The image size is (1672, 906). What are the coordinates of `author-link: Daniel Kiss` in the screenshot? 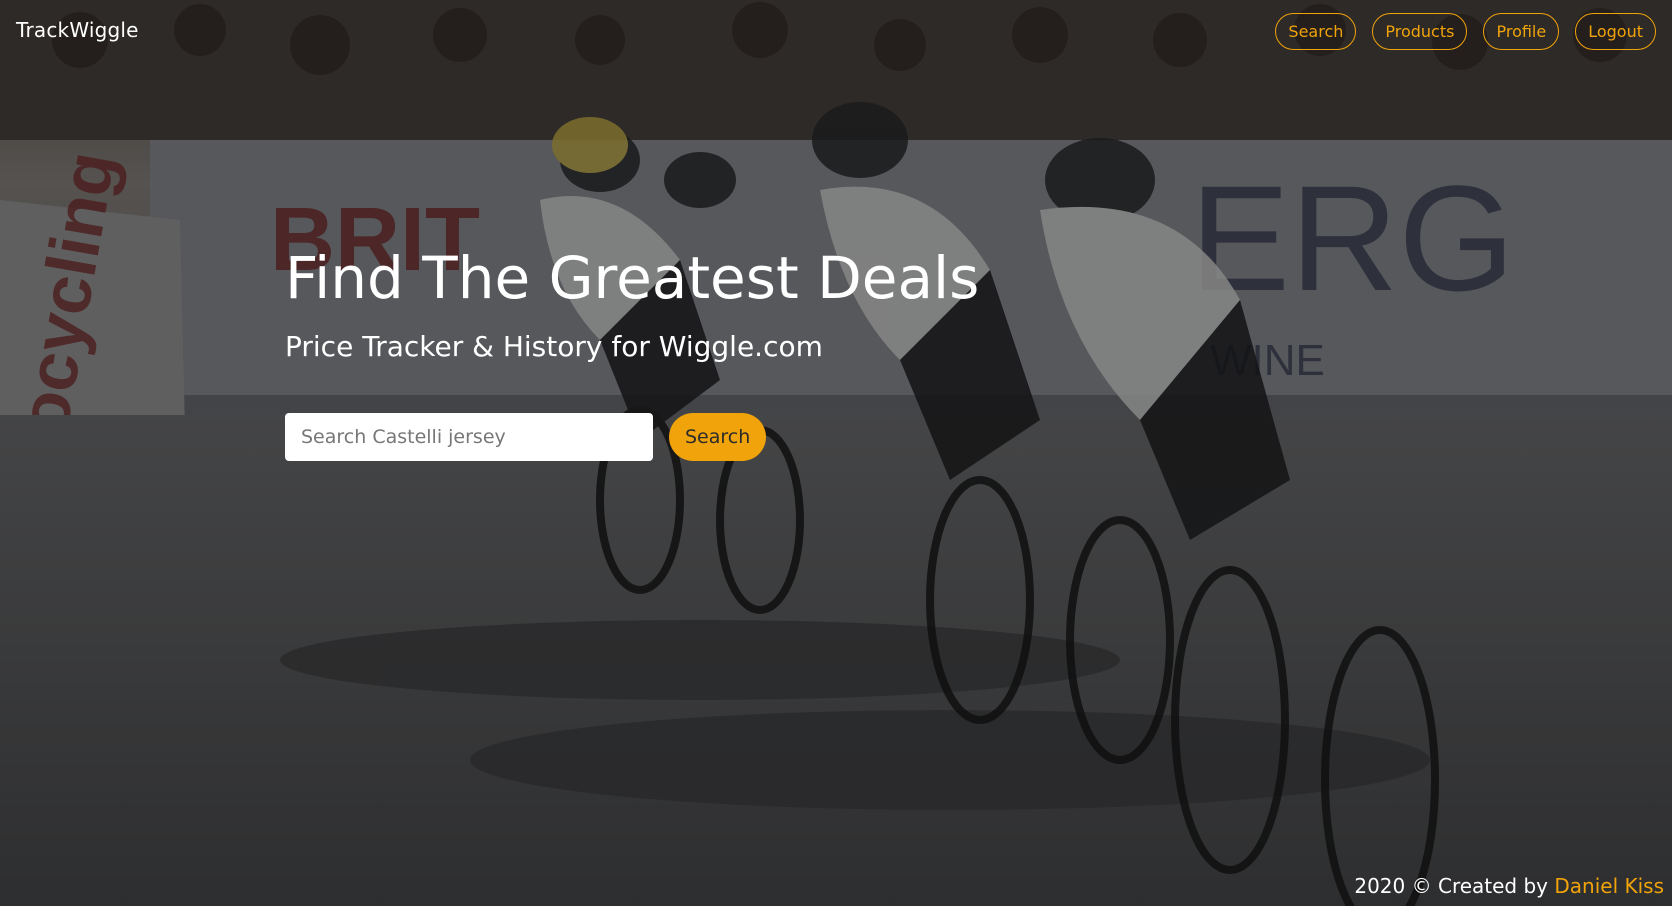 It's located at (1609, 886).